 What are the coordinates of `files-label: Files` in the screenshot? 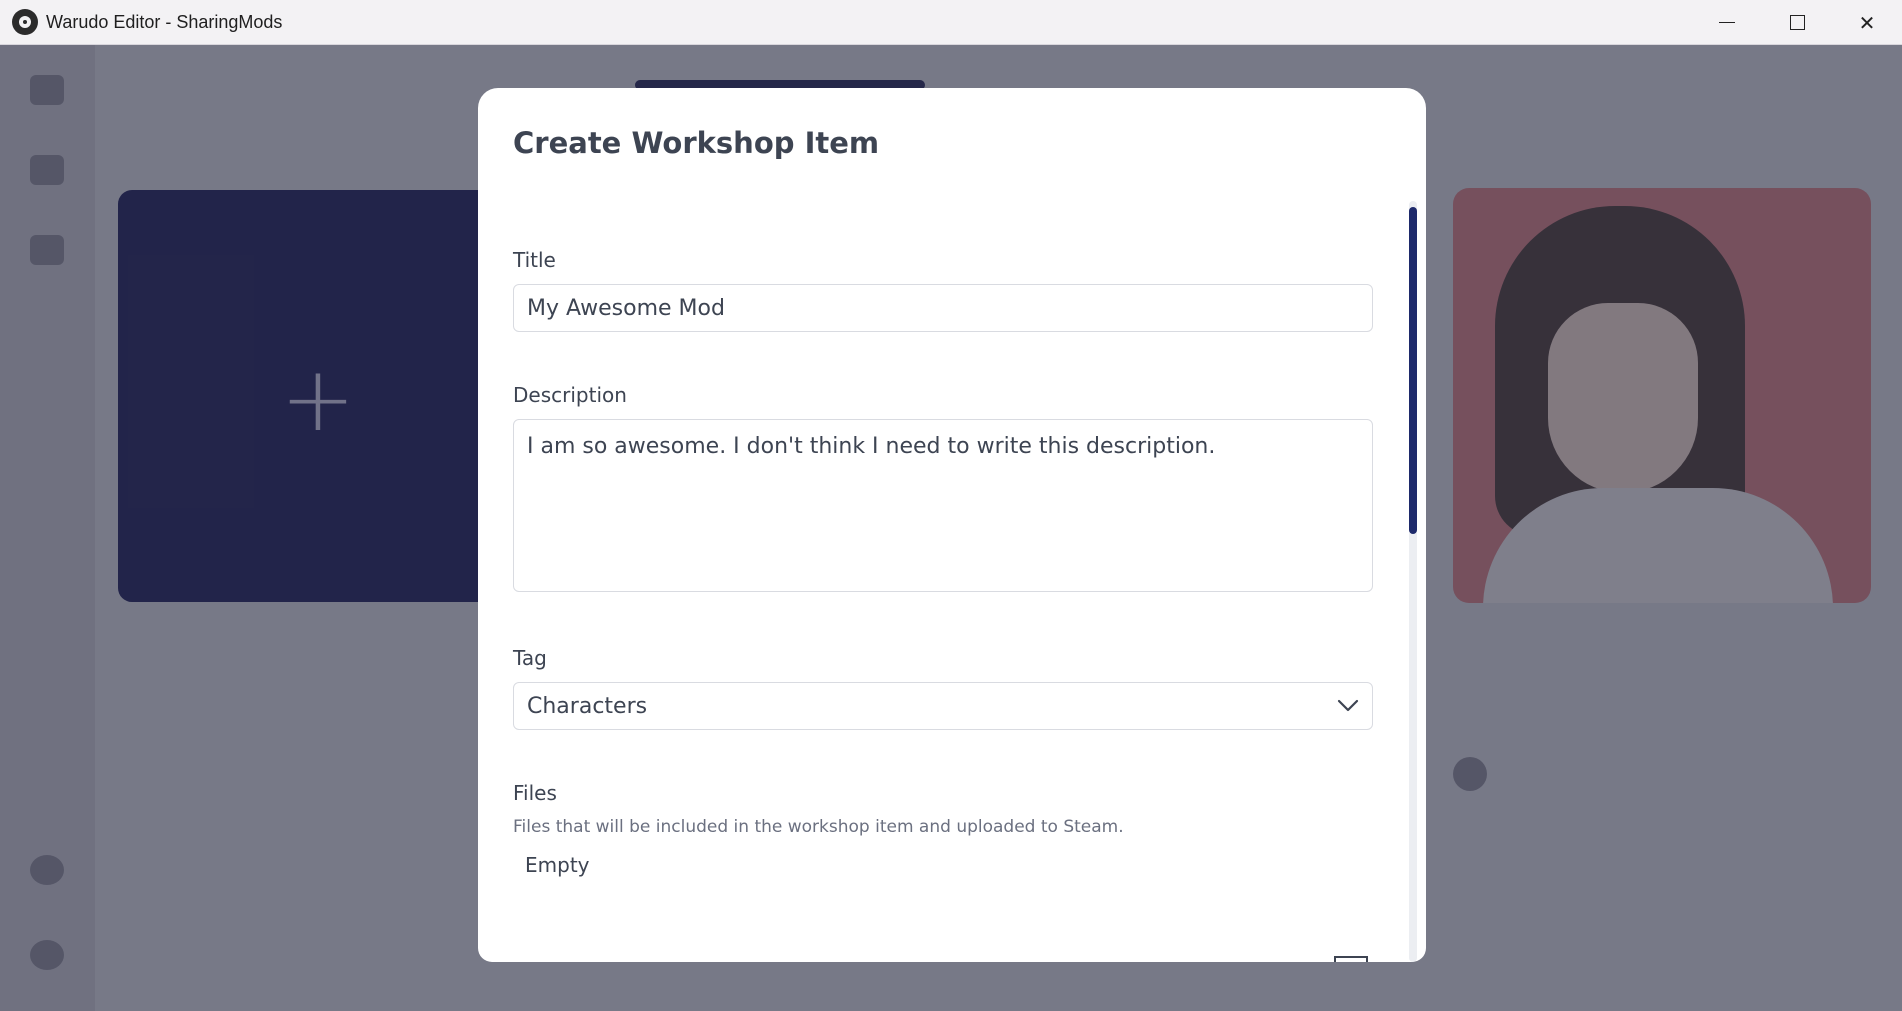 It's located at (535, 793).